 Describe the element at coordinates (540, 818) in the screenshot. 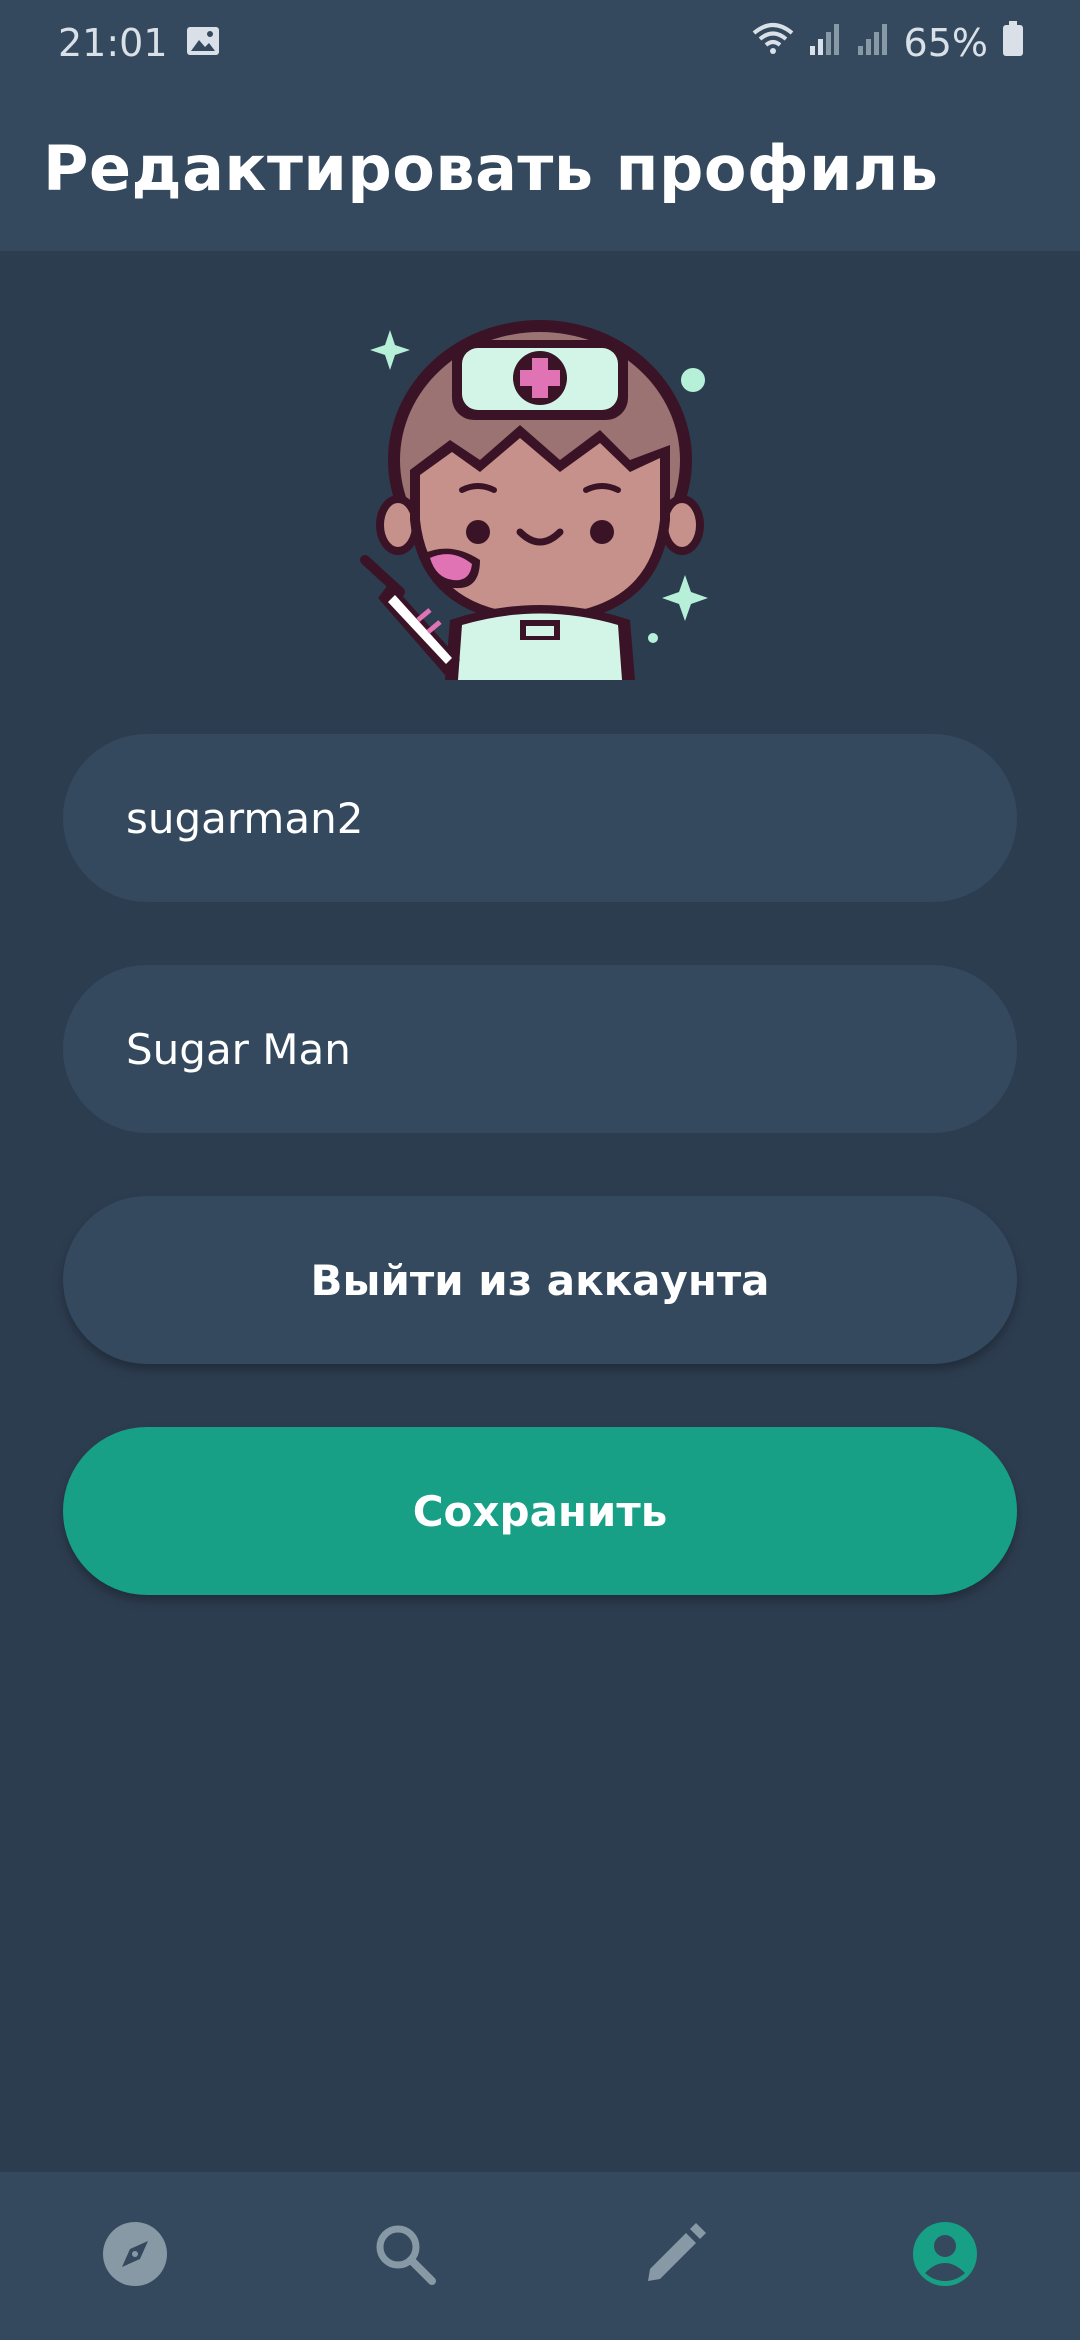

I see `username-input` at that location.